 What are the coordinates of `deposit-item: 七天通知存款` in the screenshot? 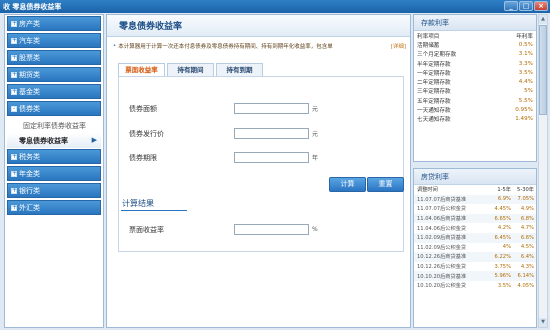 It's located at (434, 120).